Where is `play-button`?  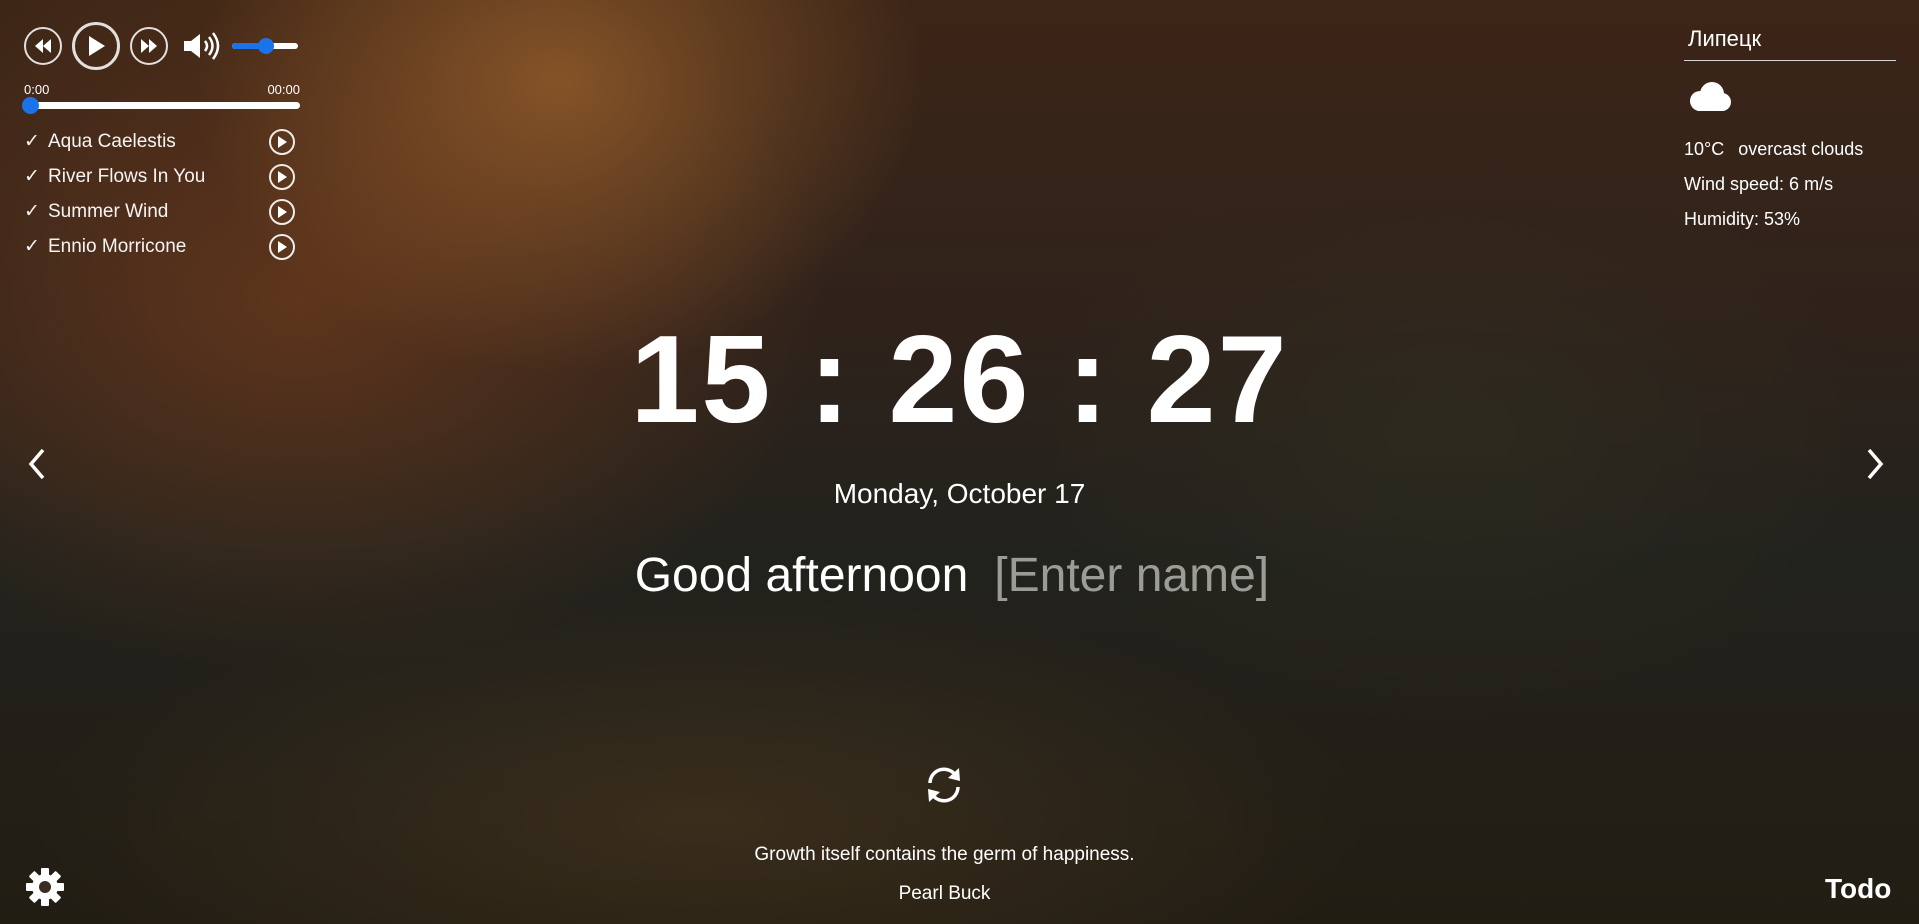 play-button is located at coordinates (96, 46).